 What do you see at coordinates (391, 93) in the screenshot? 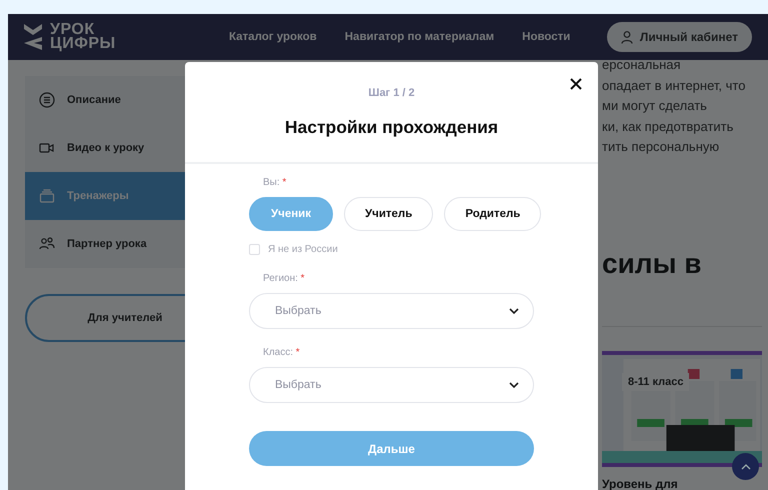
I see `step-indicator: Шаг 1 / 2` at bounding box center [391, 93].